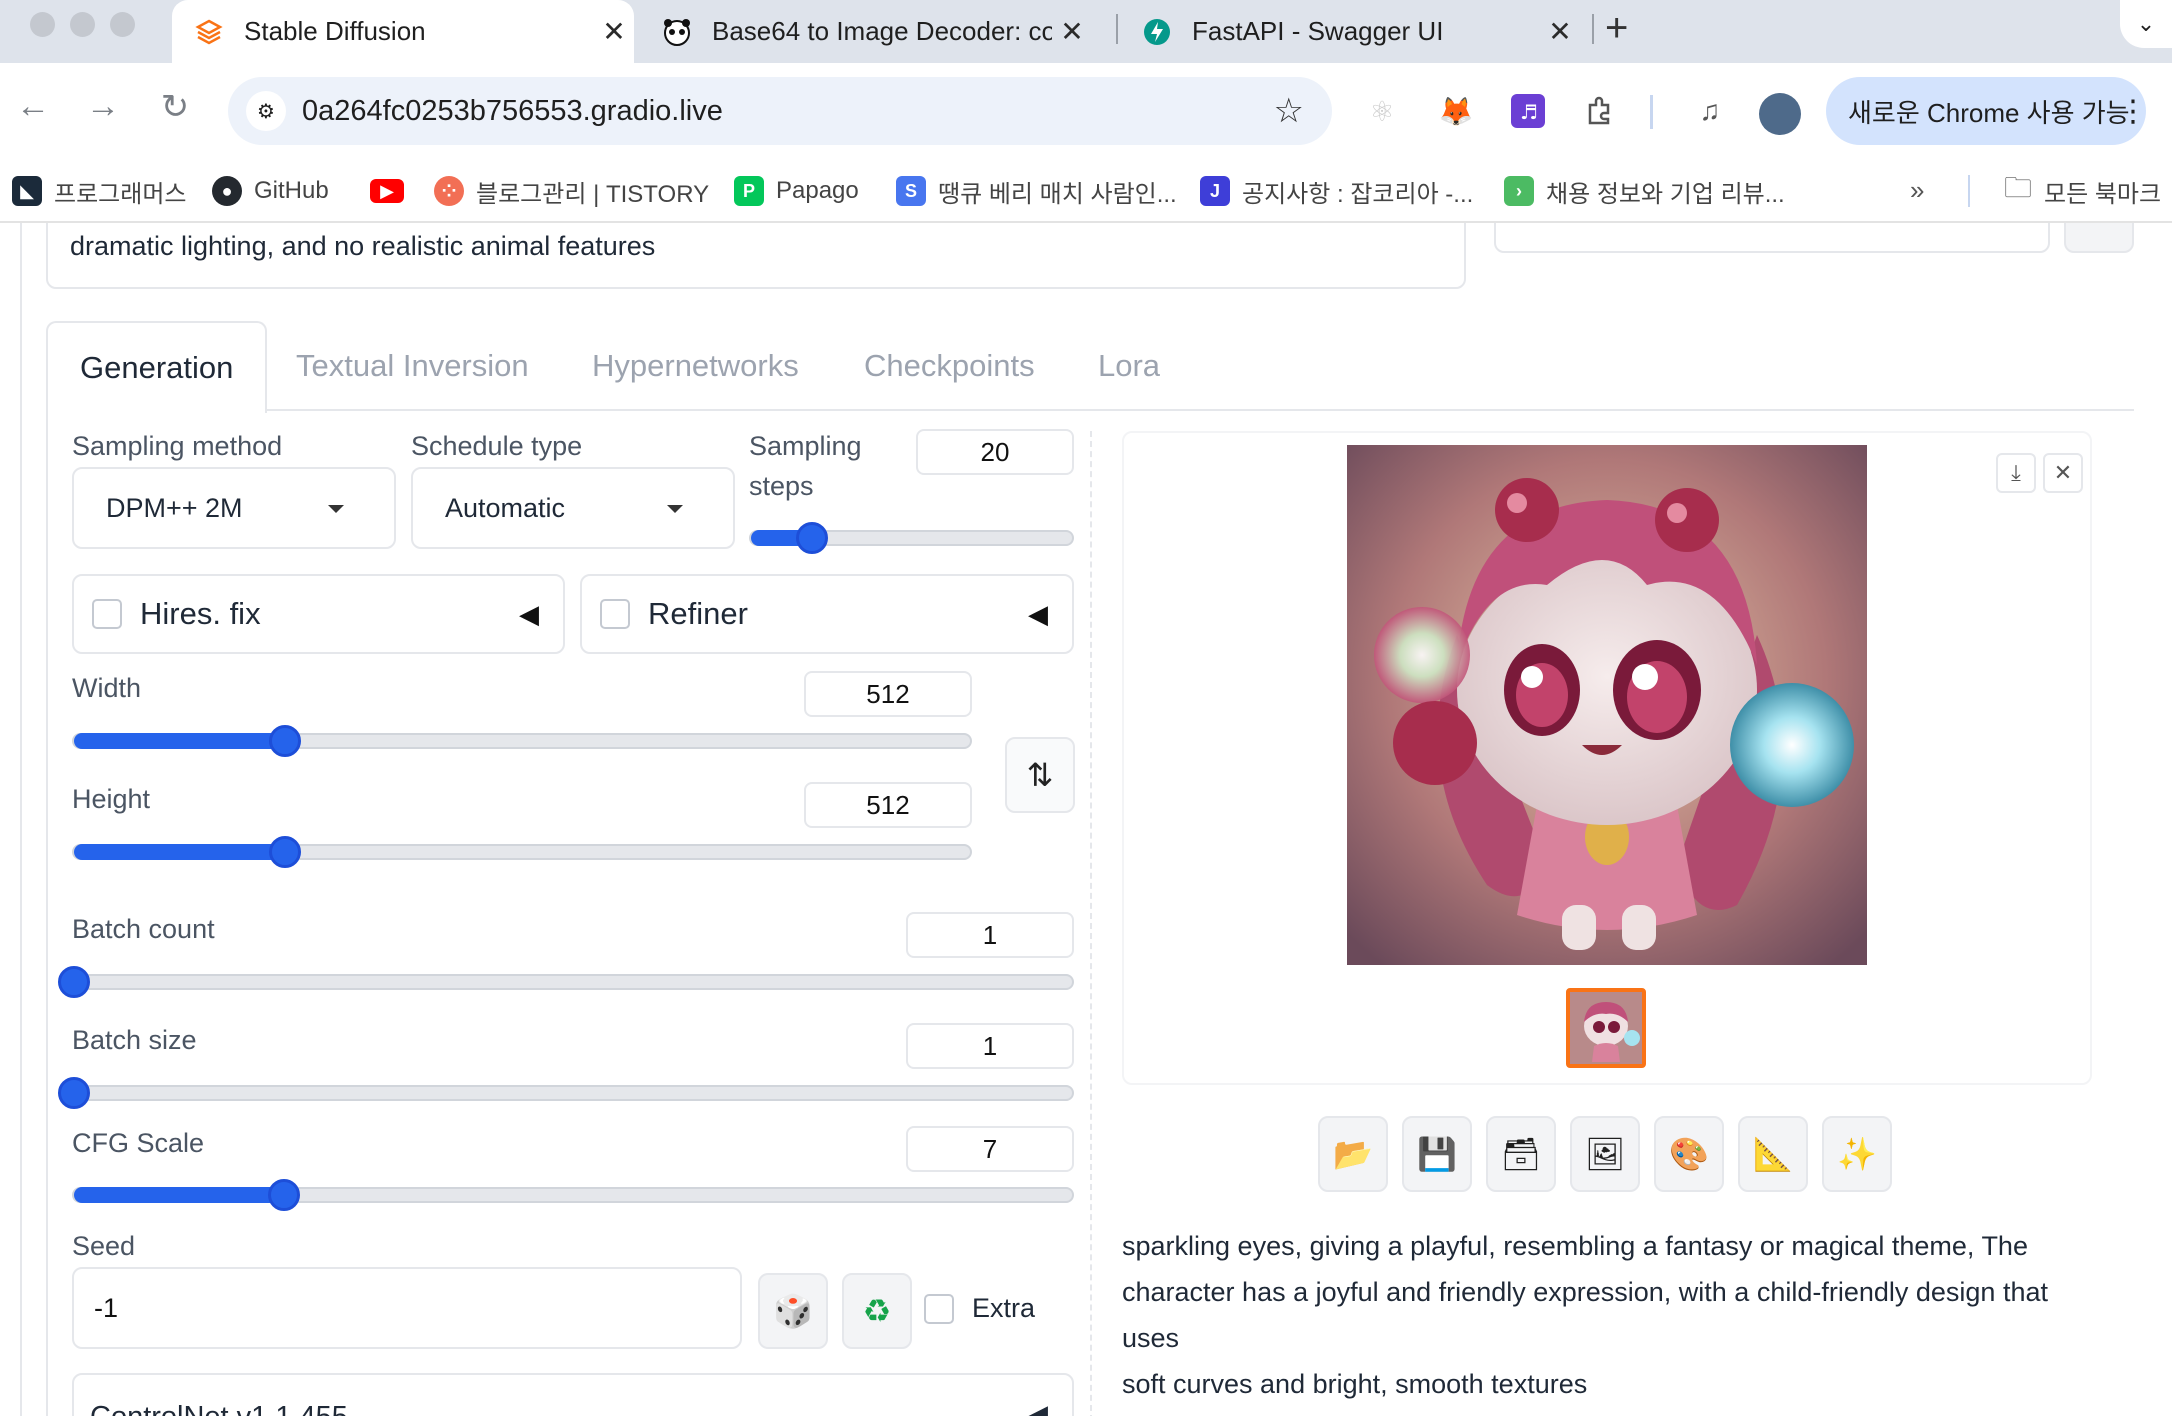 This screenshot has width=2172, height=1416. I want to click on refiner-accordion: Refiner ◀, so click(827, 614).